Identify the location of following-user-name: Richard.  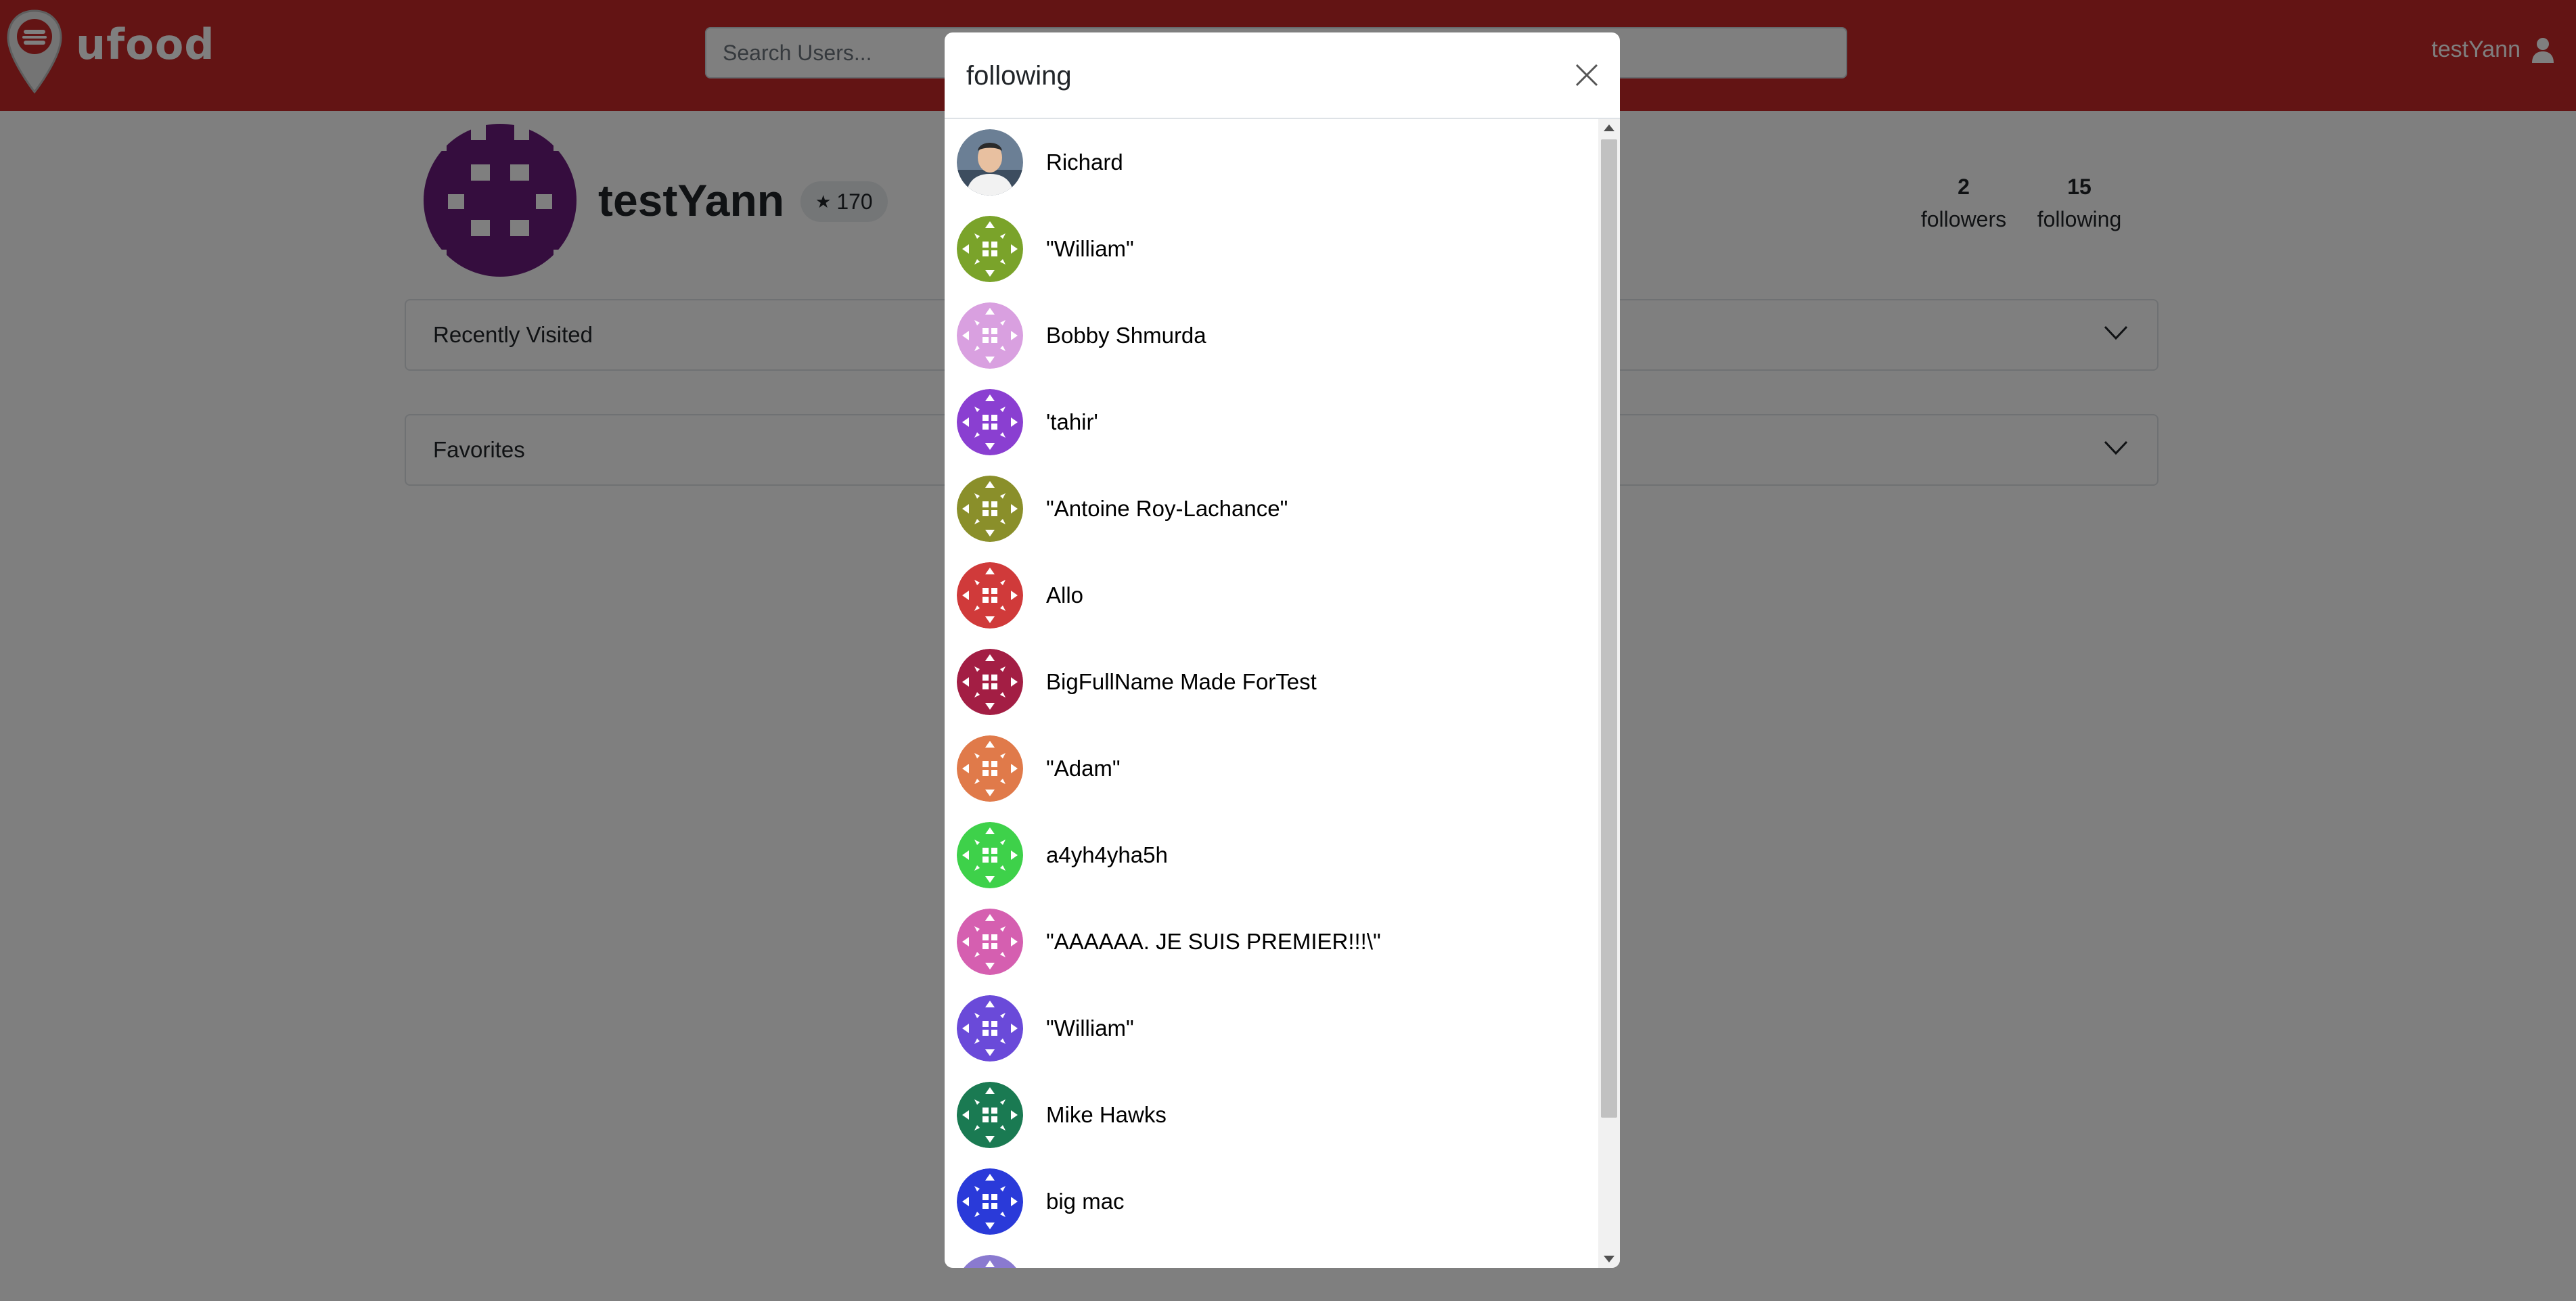
(1084, 162).